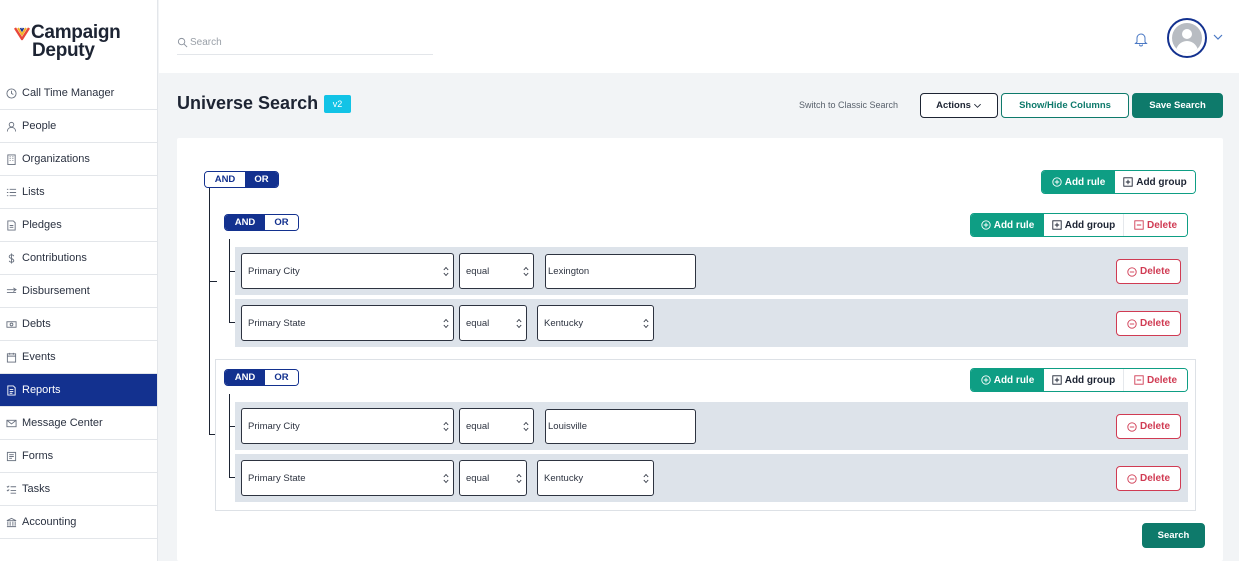 Image resolution: width=1239 pixels, height=561 pixels. I want to click on group-1-and-button: AND, so click(245, 222).